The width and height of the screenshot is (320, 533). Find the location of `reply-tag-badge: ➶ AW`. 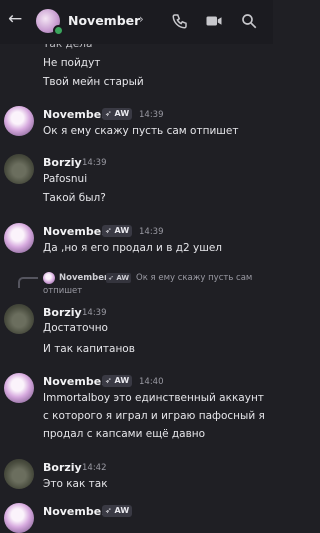

reply-tag-badge: ➶ AW is located at coordinates (119, 278).